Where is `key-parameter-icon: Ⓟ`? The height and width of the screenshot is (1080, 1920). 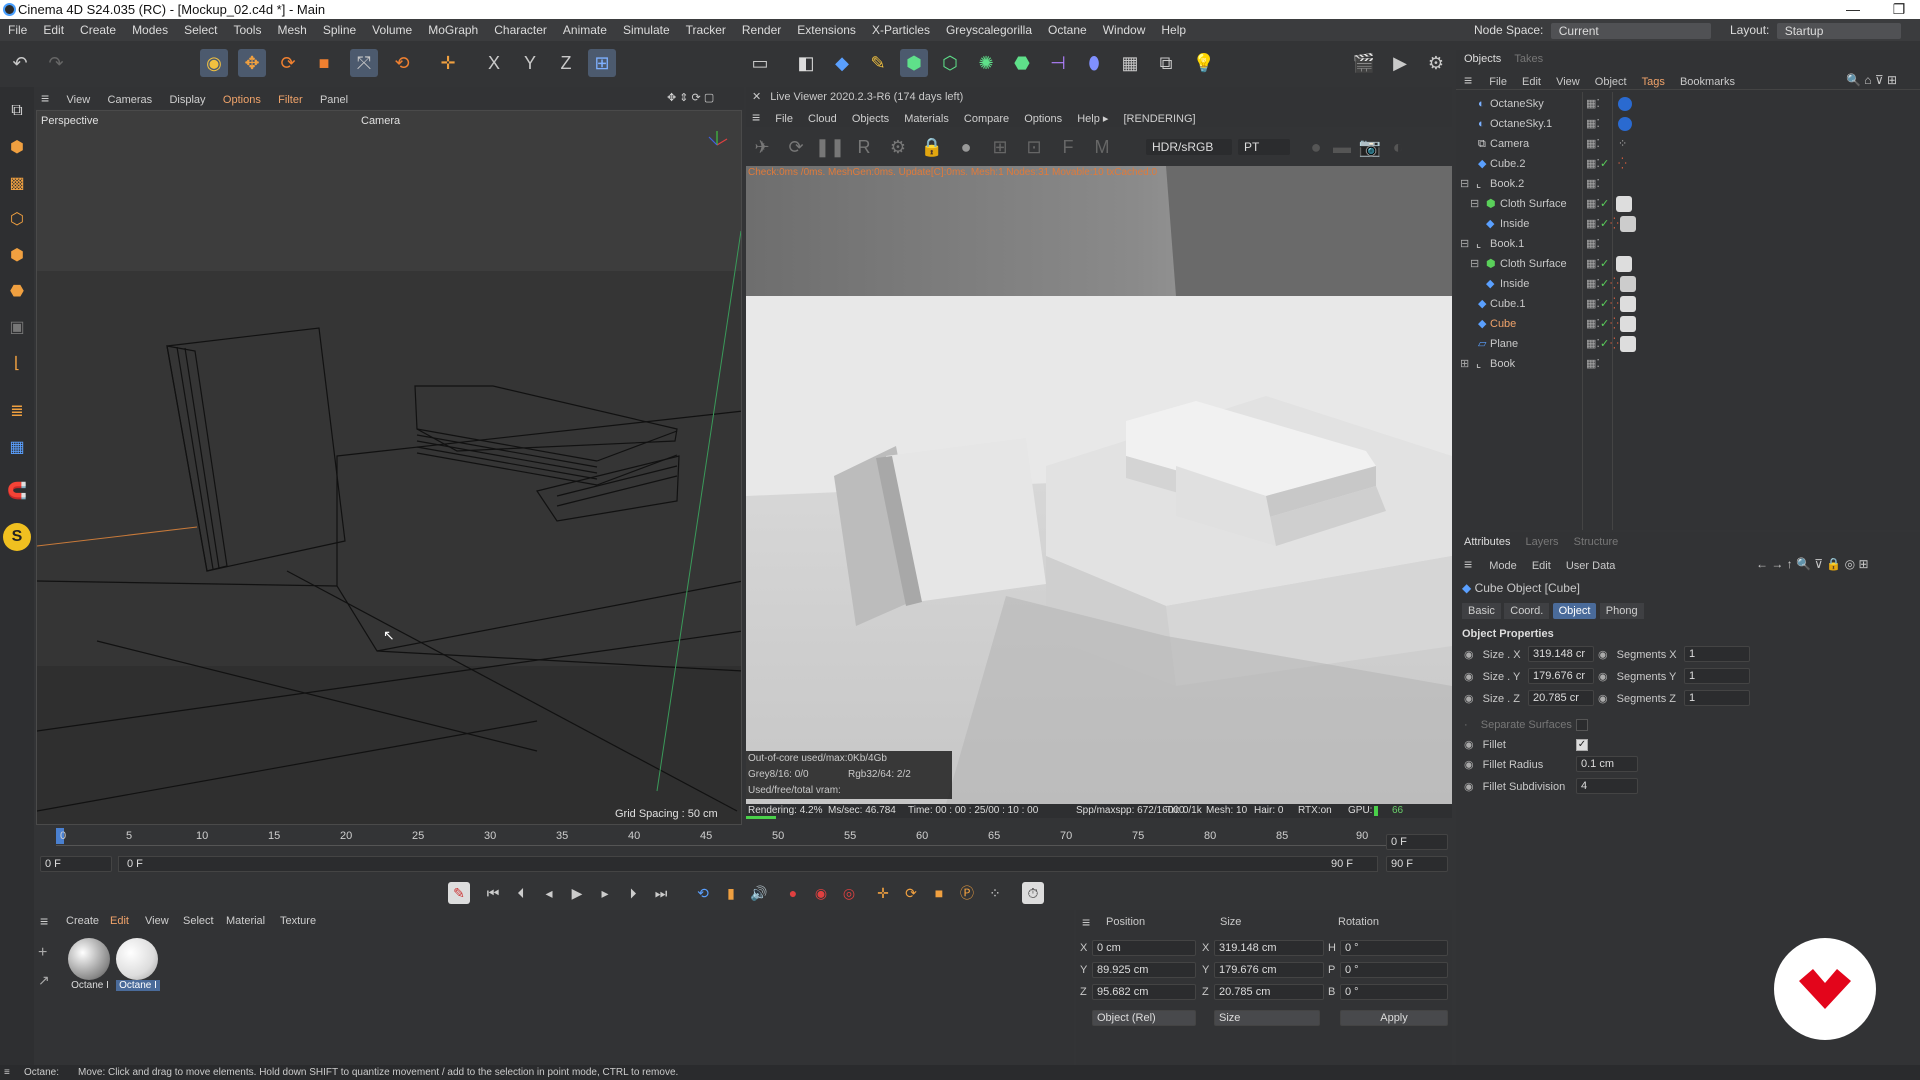 key-parameter-icon: Ⓟ is located at coordinates (967, 893).